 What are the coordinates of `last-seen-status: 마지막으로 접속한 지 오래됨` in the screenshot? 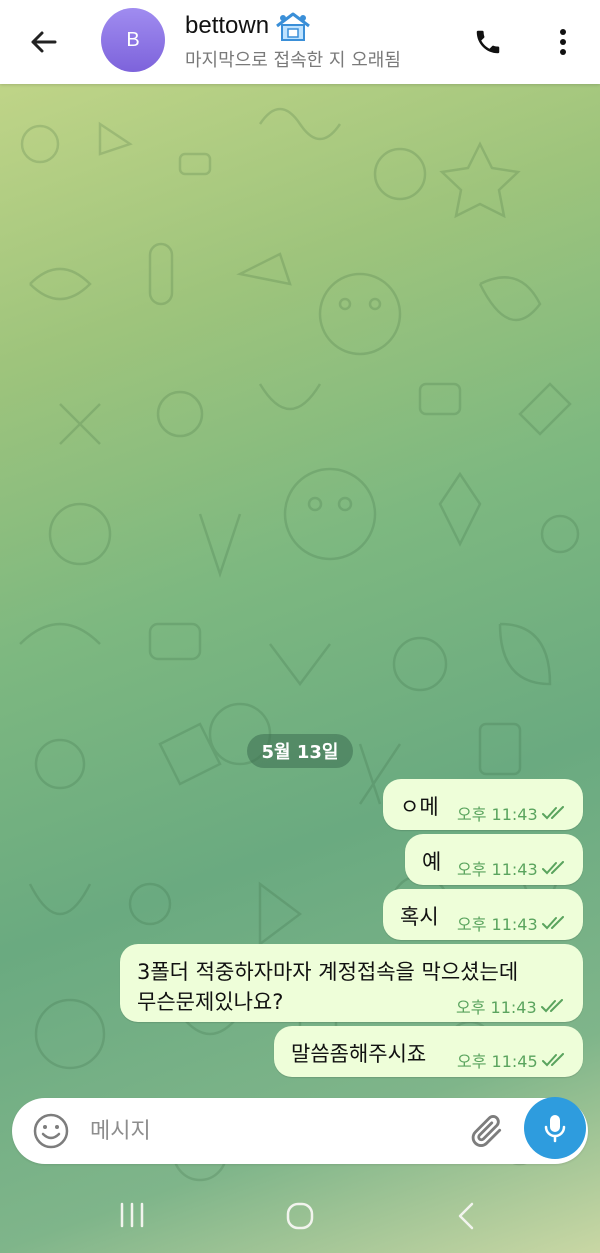 It's located at (293, 60).